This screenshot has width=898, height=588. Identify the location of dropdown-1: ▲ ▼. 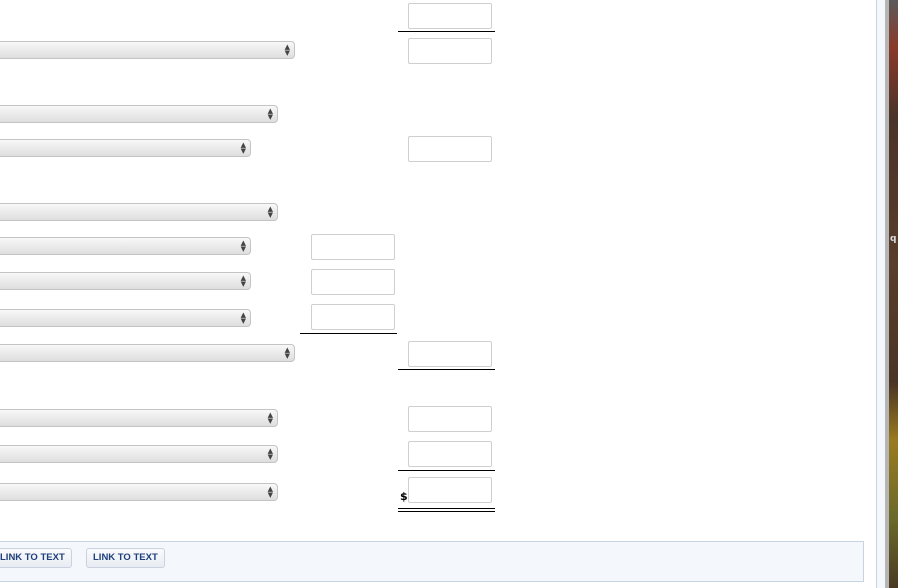
(147, 50).